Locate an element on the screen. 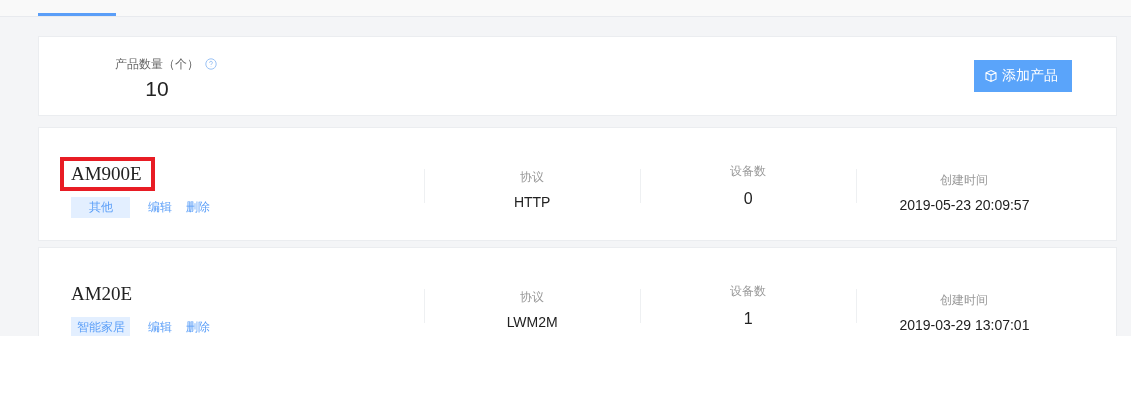 This screenshot has height=405, width=1131. device-count: 1 is located at coordinates (748, 319).